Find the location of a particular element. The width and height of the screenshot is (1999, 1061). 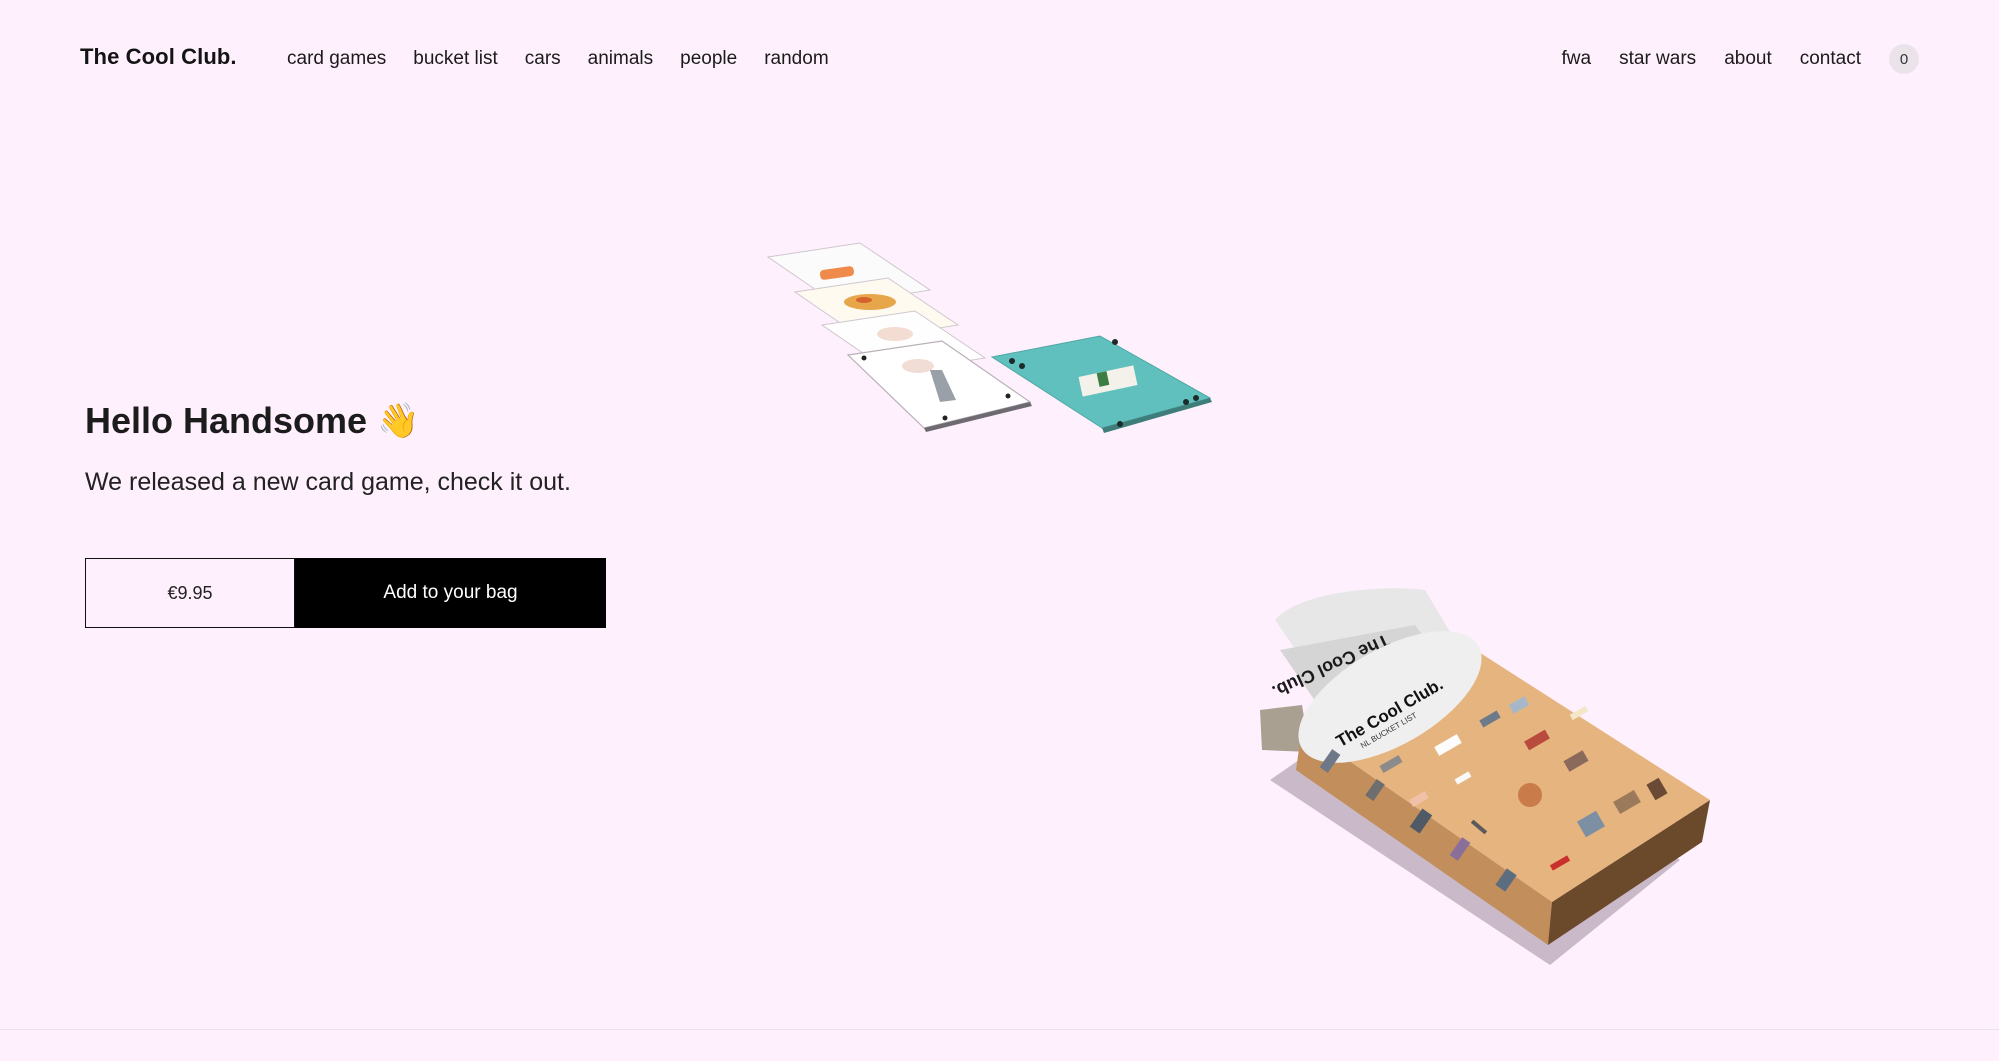

waving-hand-icon: 👋 is located at coordinates (398, 421).